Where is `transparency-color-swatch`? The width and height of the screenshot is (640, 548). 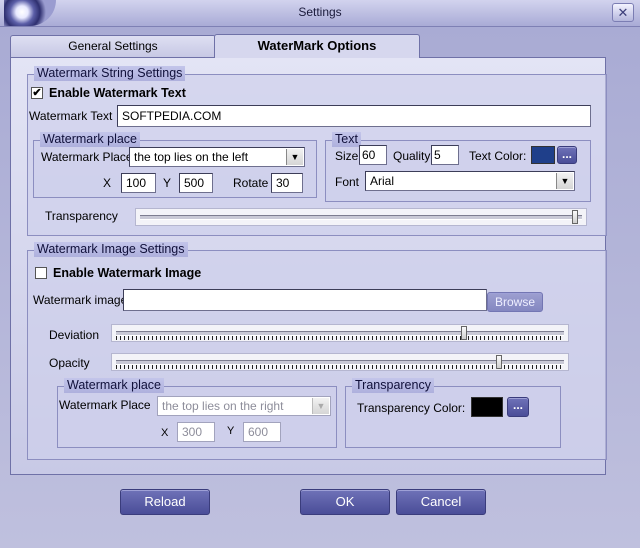
transparency-color-swatch is located at coordinates (487, 407).